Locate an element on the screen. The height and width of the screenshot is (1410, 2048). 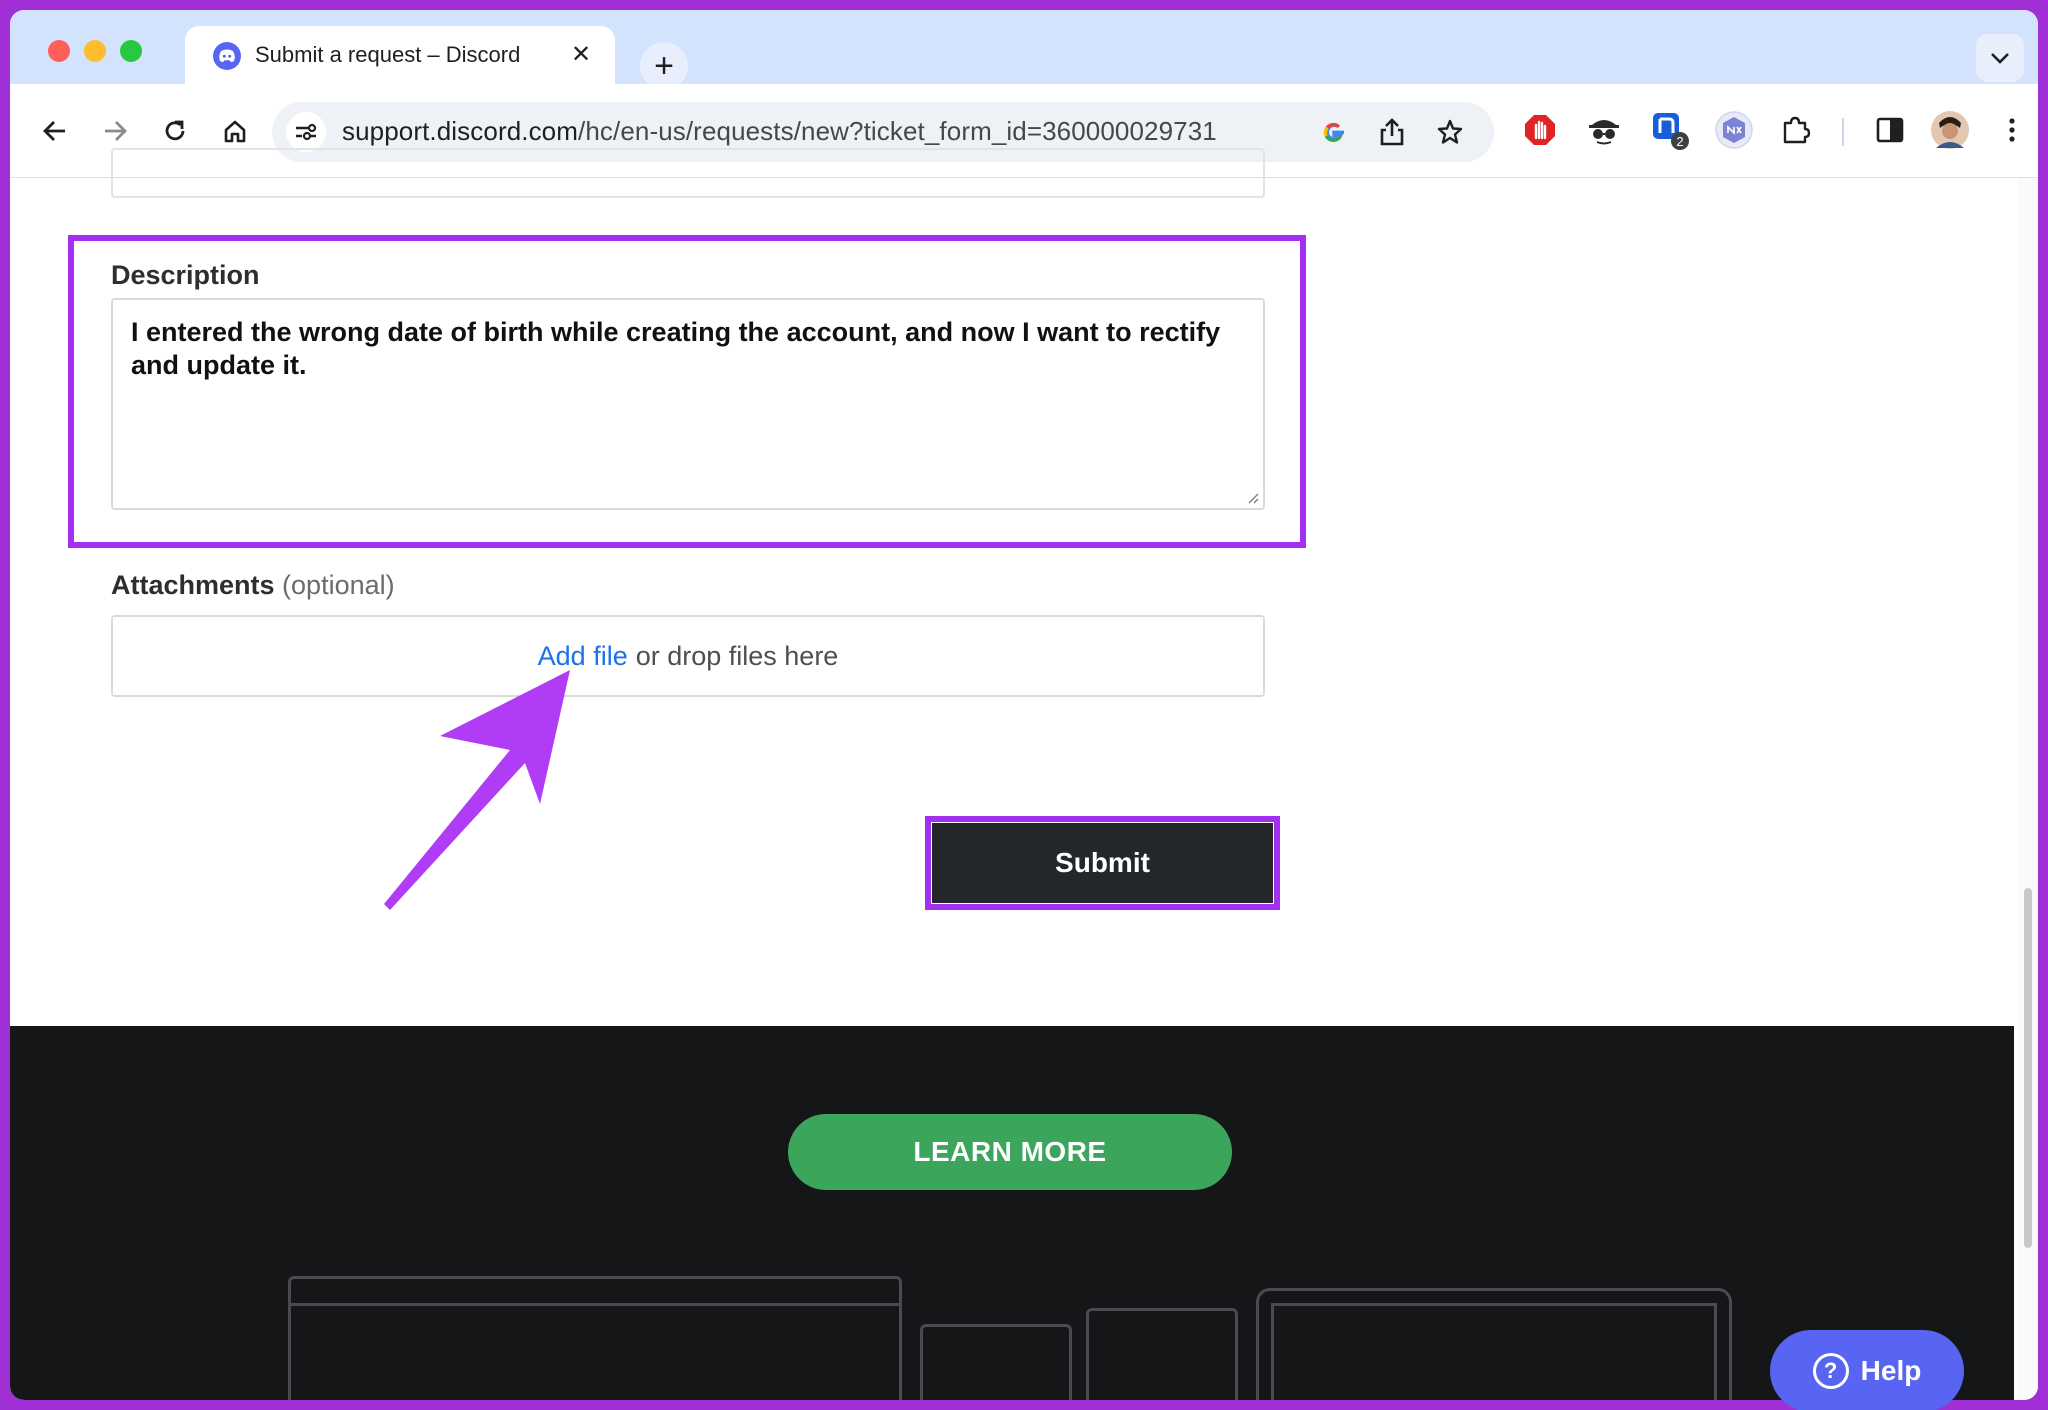
toolbar-divider is located at coordinates (1843, 132).